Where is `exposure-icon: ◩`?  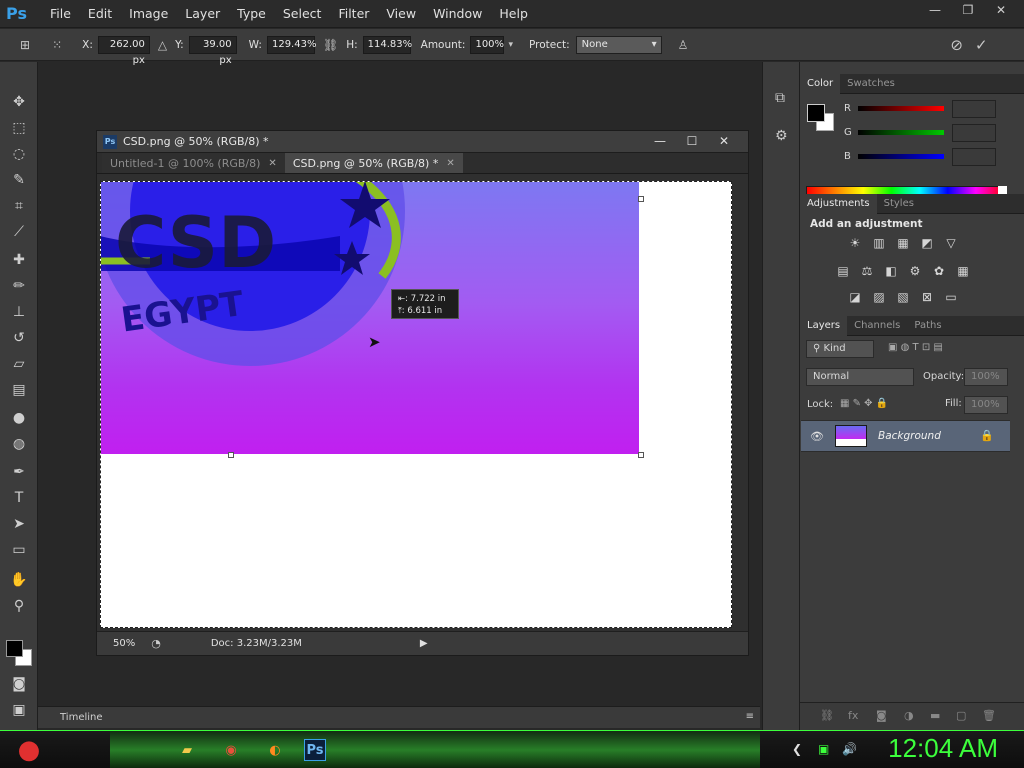 exposure-icon: ◩ is located at coordinates (927, 243).